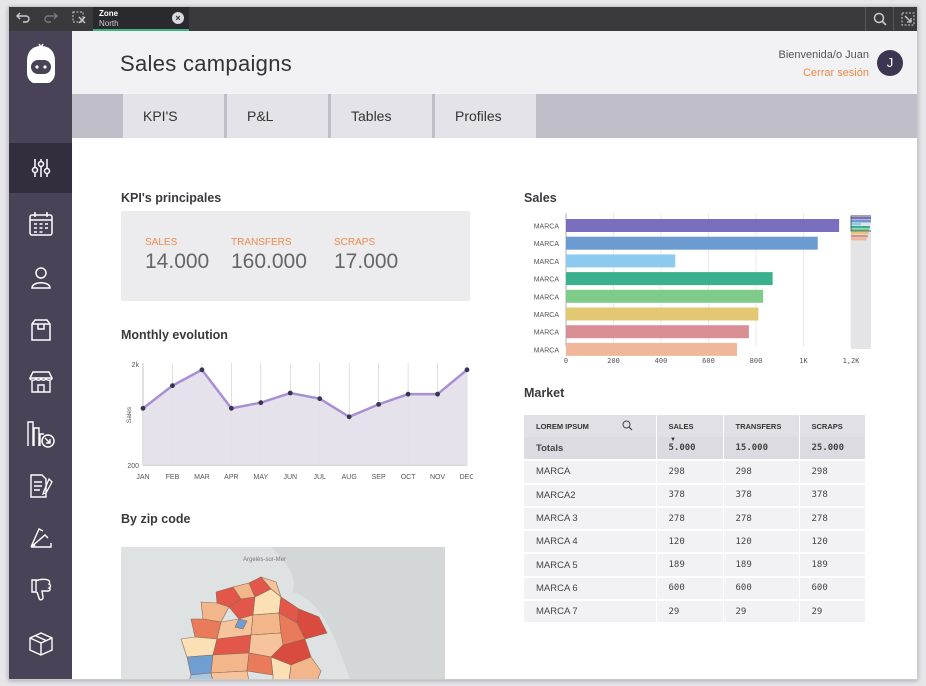  What do you see at coordinates (905, 19) in the screenshot?
I see `exit-fullscreen-icon` at bounding box center [905, 19].